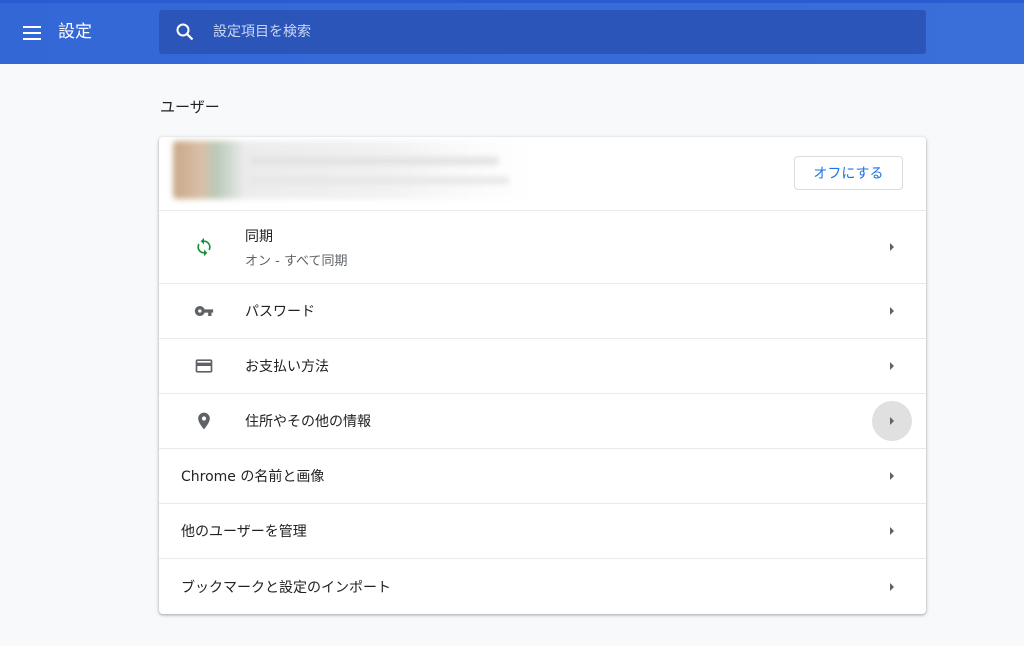  Describe the element at coordinates (542, 531) in the screenshot. I see `row-manage-other-people: 他のユーザーを管理` at that location.